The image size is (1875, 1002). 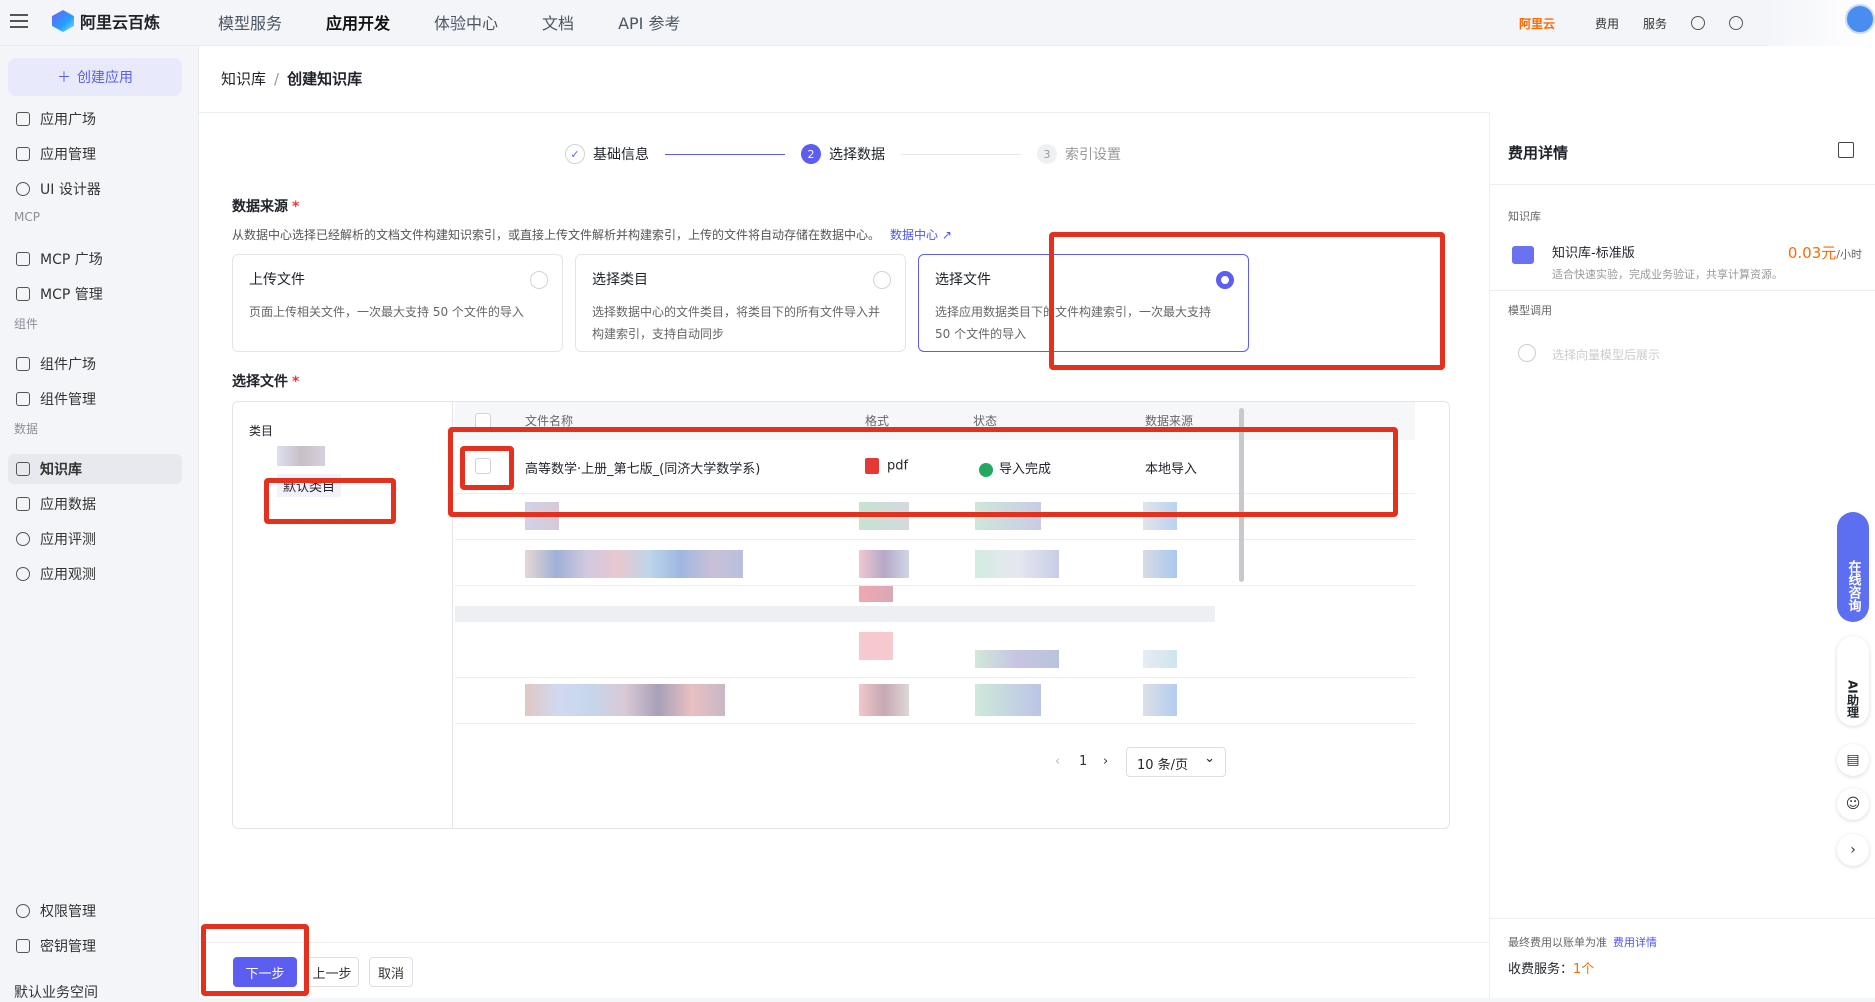 What do you see at coordinates (1047, 154) in the screenshot?
I see `step-number: 3` at bounding box center [1047, 154].